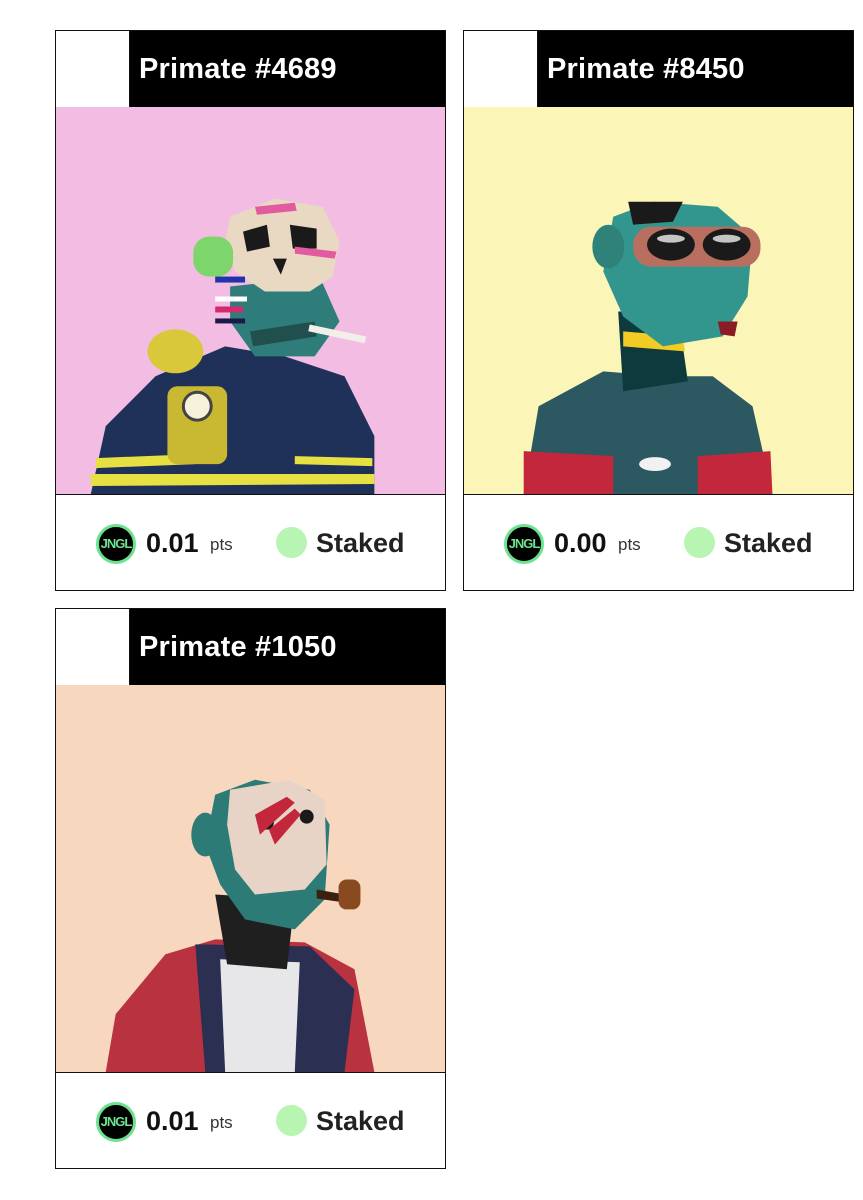 Image resolution: width=863 pixels, height=1200 pixels. Describe the element at coordinates (695, 69) in the screenshot. I see `card-title: Primate #8450` at that location.